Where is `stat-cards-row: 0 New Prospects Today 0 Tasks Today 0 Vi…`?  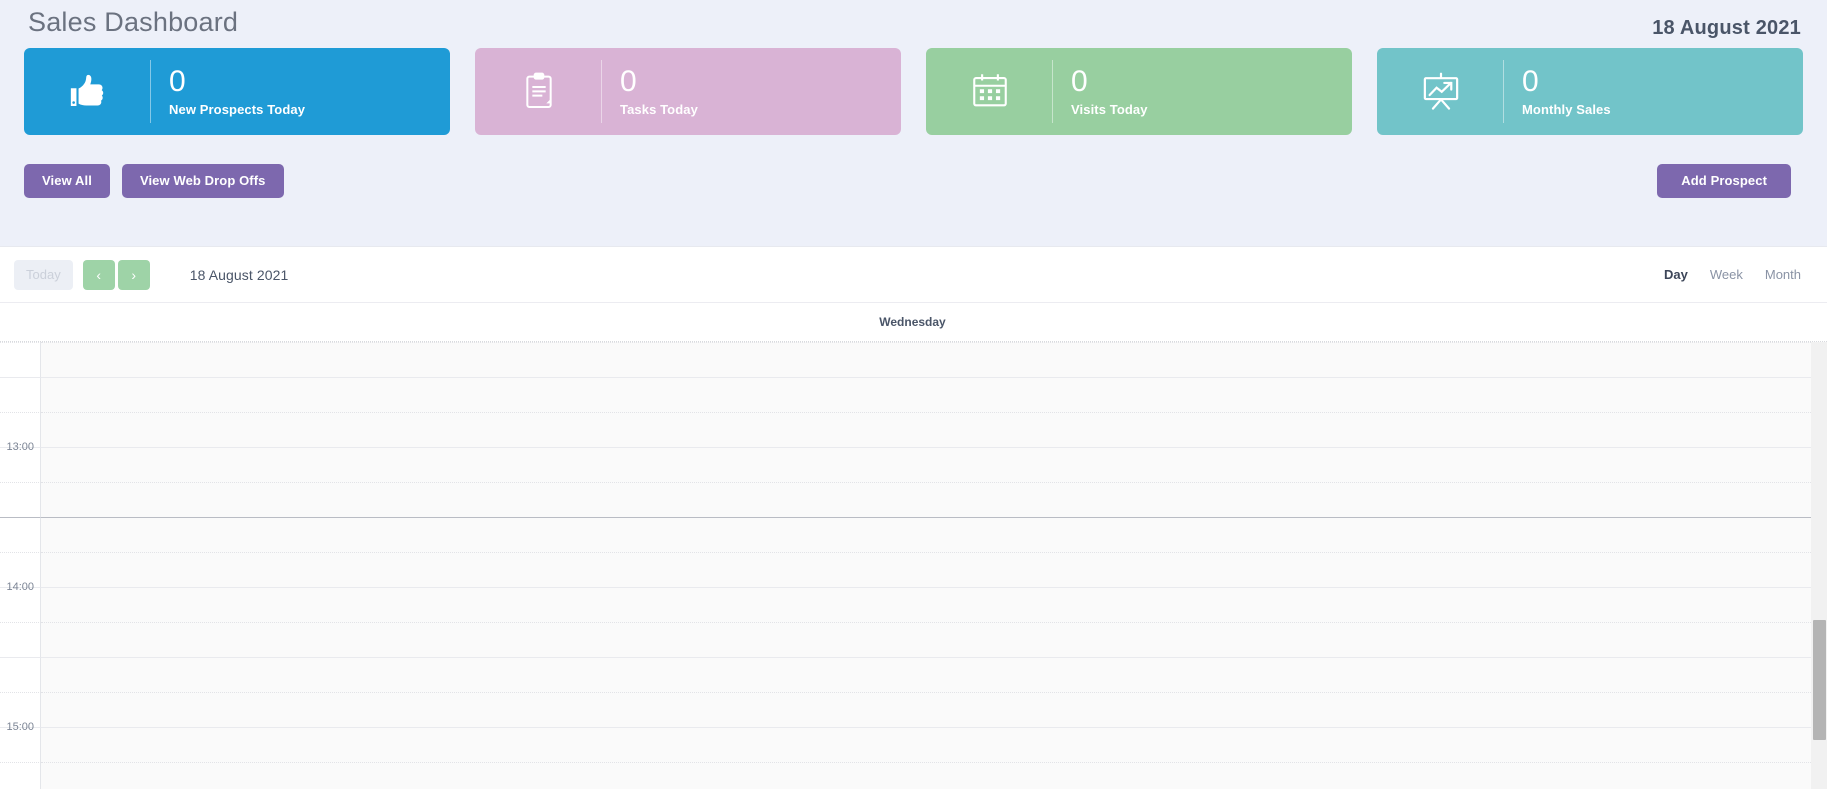 stat-cards-row: 0 New Prospects Today 0 Tasks Today 0 Vi… is located at coordinates (913, 91).